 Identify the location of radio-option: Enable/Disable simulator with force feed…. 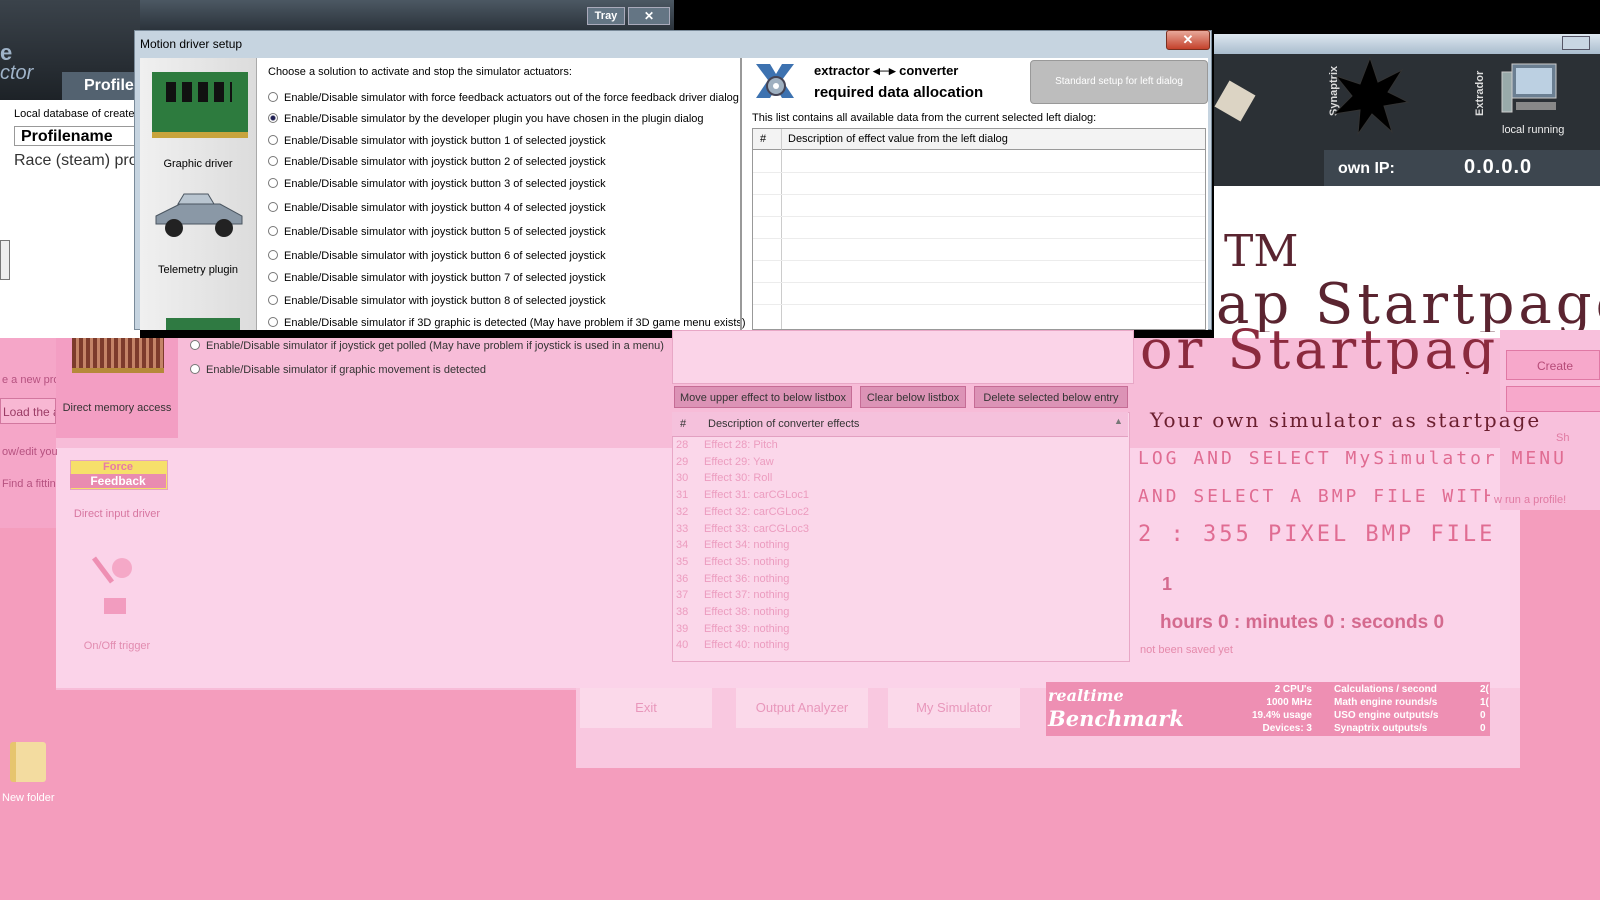
(503, 98).